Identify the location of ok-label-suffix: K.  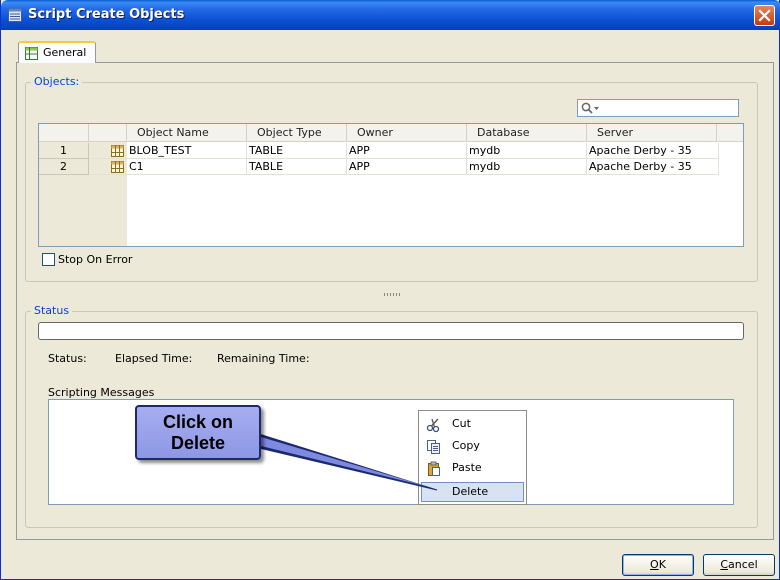
(662, 564).